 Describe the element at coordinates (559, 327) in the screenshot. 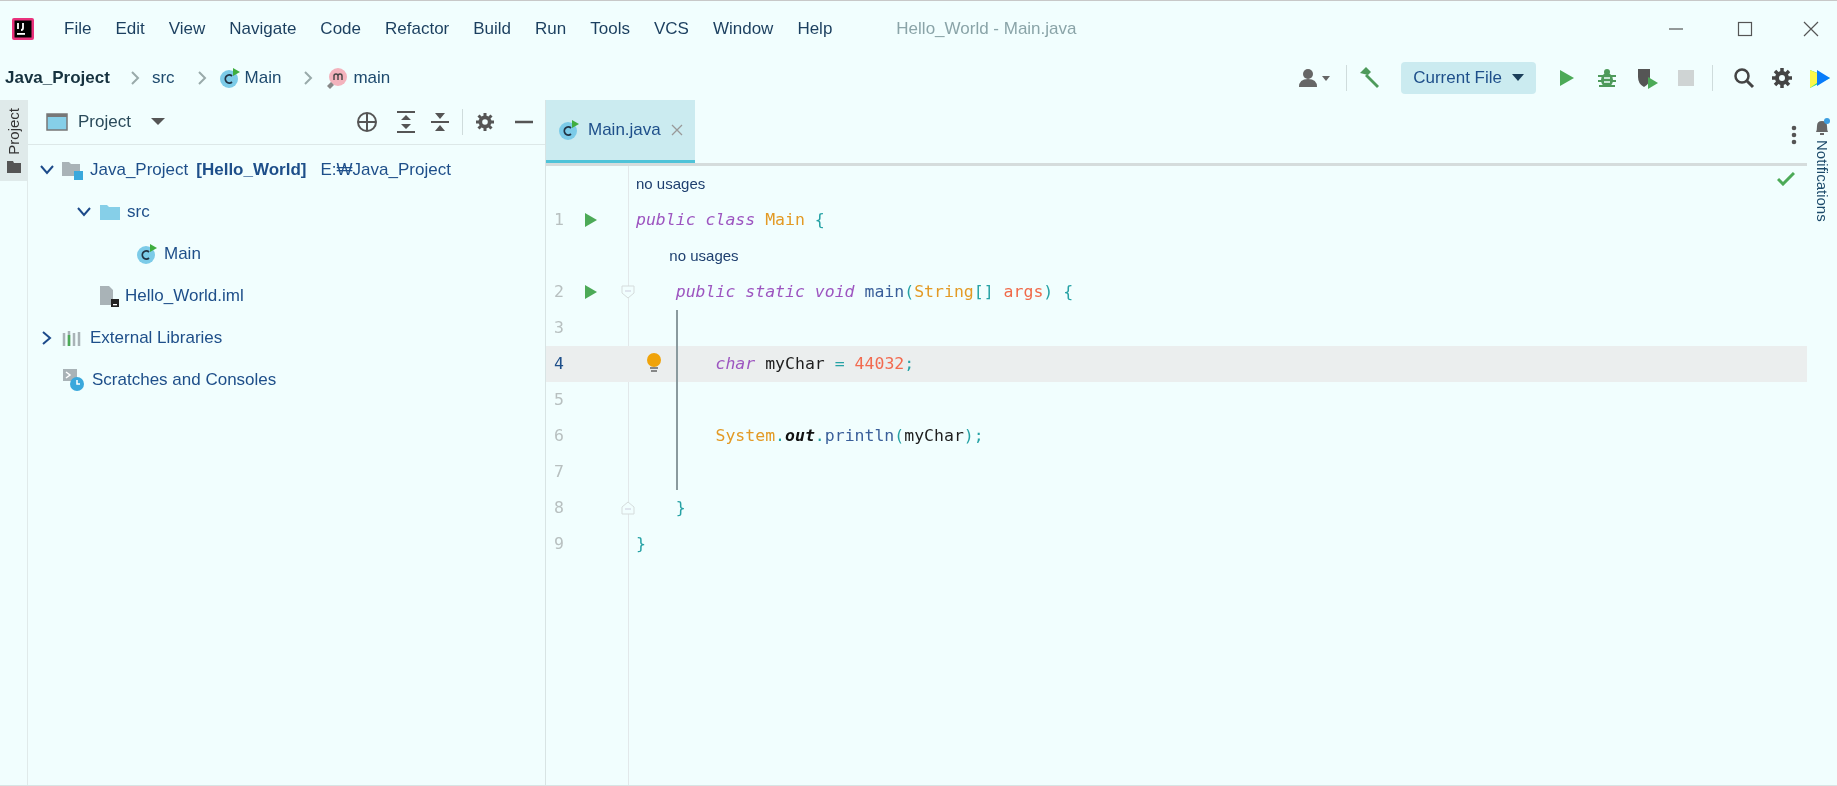

I see `line-number: 3` at that location.